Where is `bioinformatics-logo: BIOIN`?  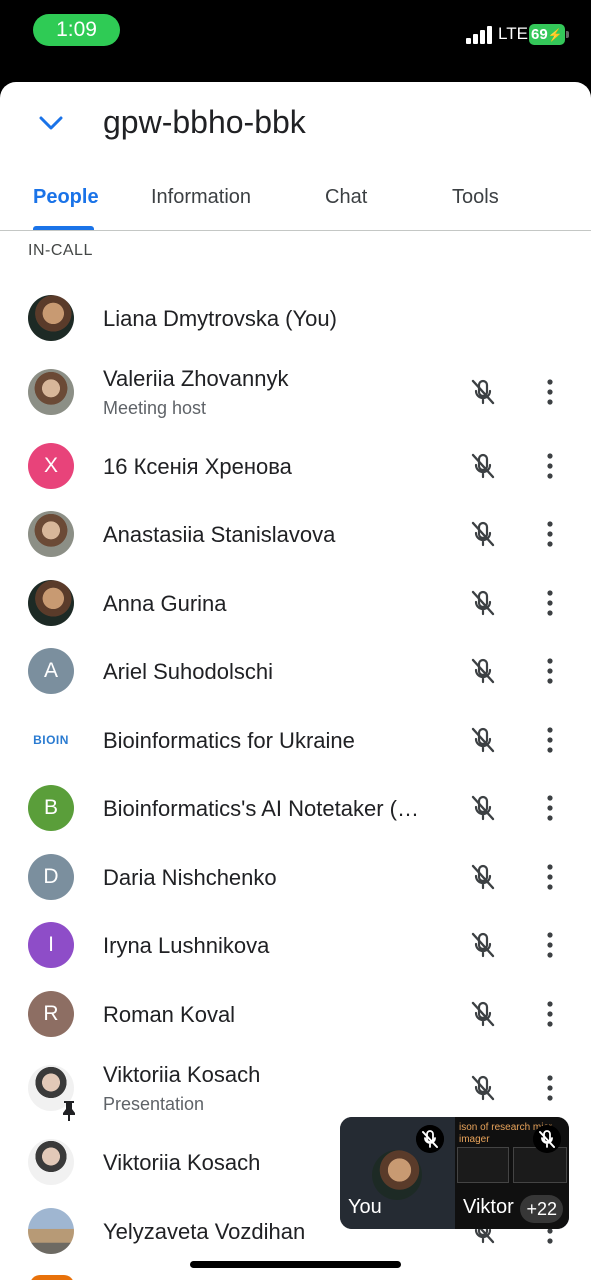 bioinformatics-logo: BIOIN is located at coordinates (51, 740).